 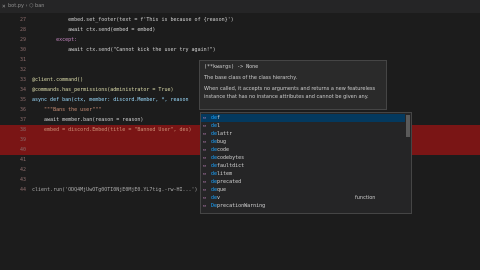 What do you see at coordinates (22, 190) in the screenshot?
I see `line-number: 44` at bounding box center [22, 190].